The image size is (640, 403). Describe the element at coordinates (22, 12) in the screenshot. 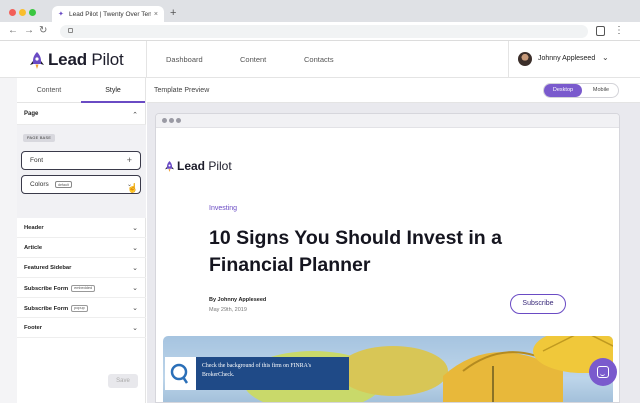

I see `window-minimize-button` at that location.